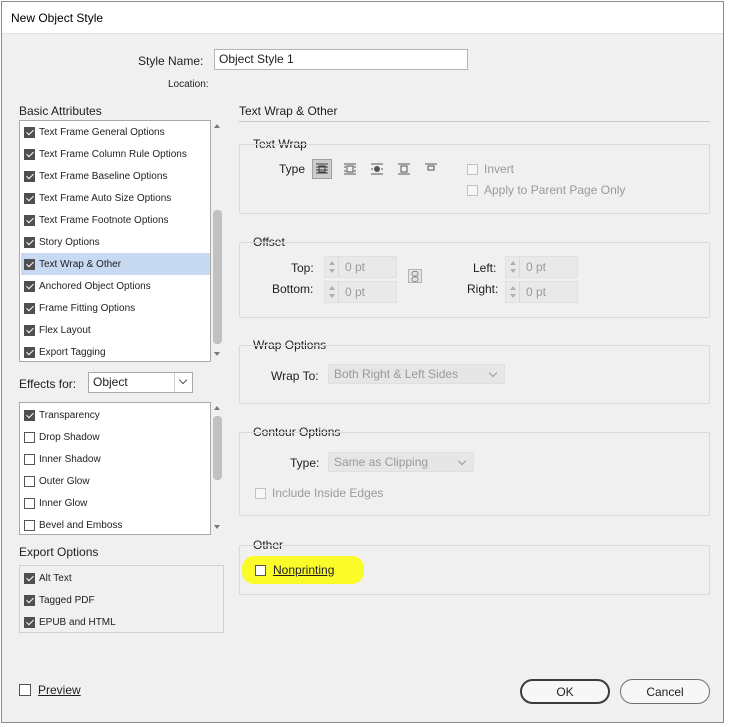 This screenshot has width=734, height=727. What do you see at coordinates (472, 169) in the screenshot?
I see `invert-checkbox-box` at bounding box center [472, 169].